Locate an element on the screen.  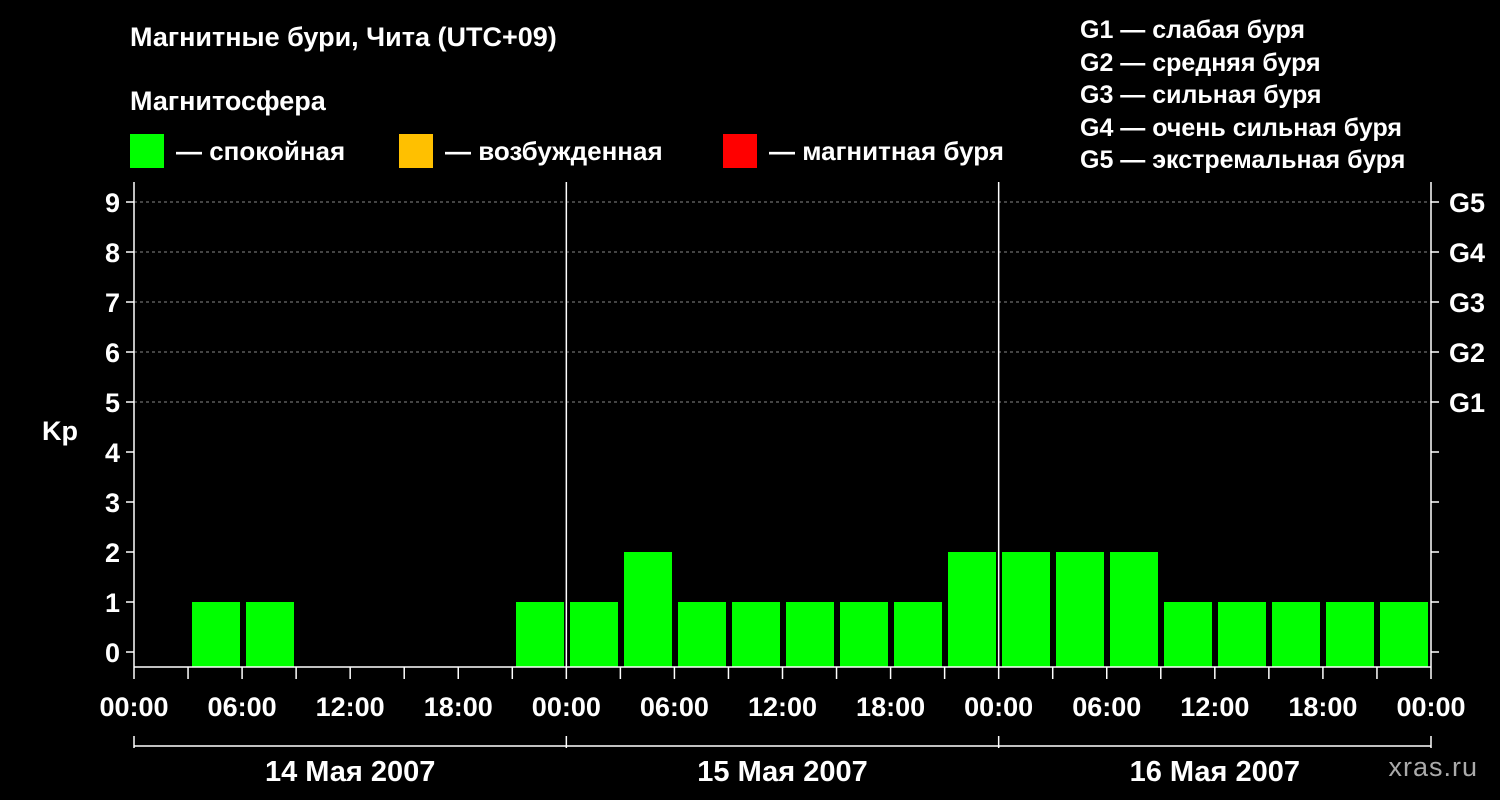
x-tick-label-0: 00:00 is located at coordinates (133, 707).